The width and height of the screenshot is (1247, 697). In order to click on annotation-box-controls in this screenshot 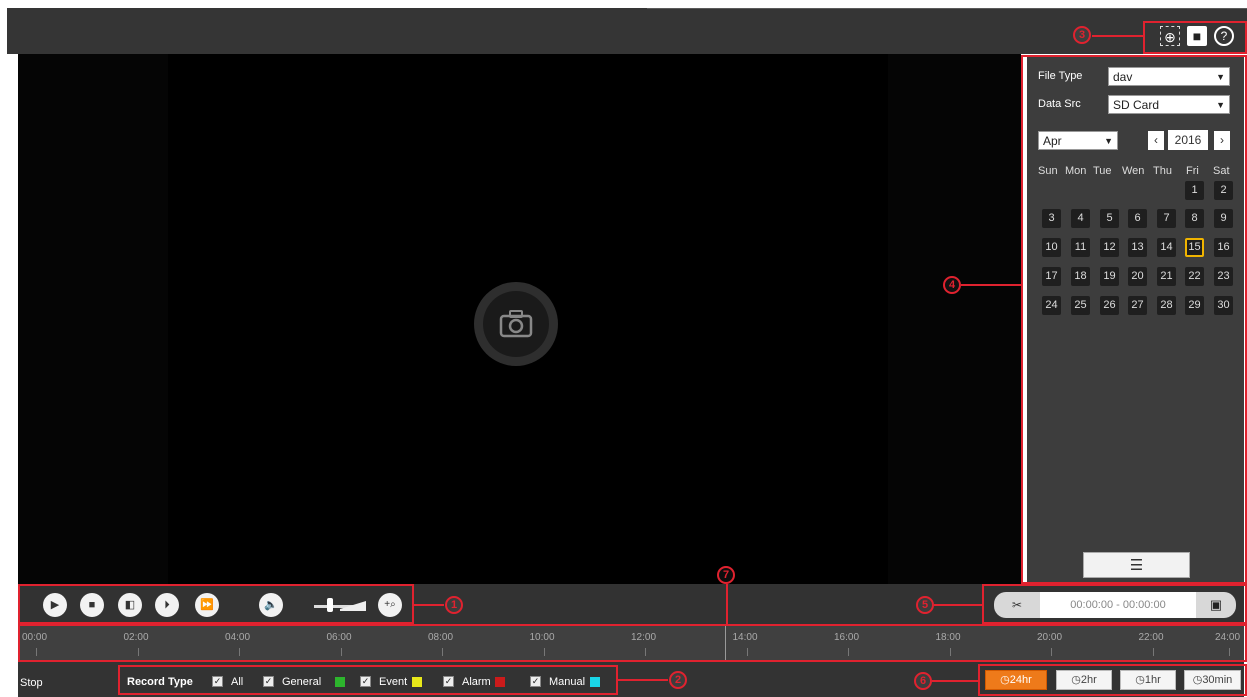, I will do `click(216, 604)`.